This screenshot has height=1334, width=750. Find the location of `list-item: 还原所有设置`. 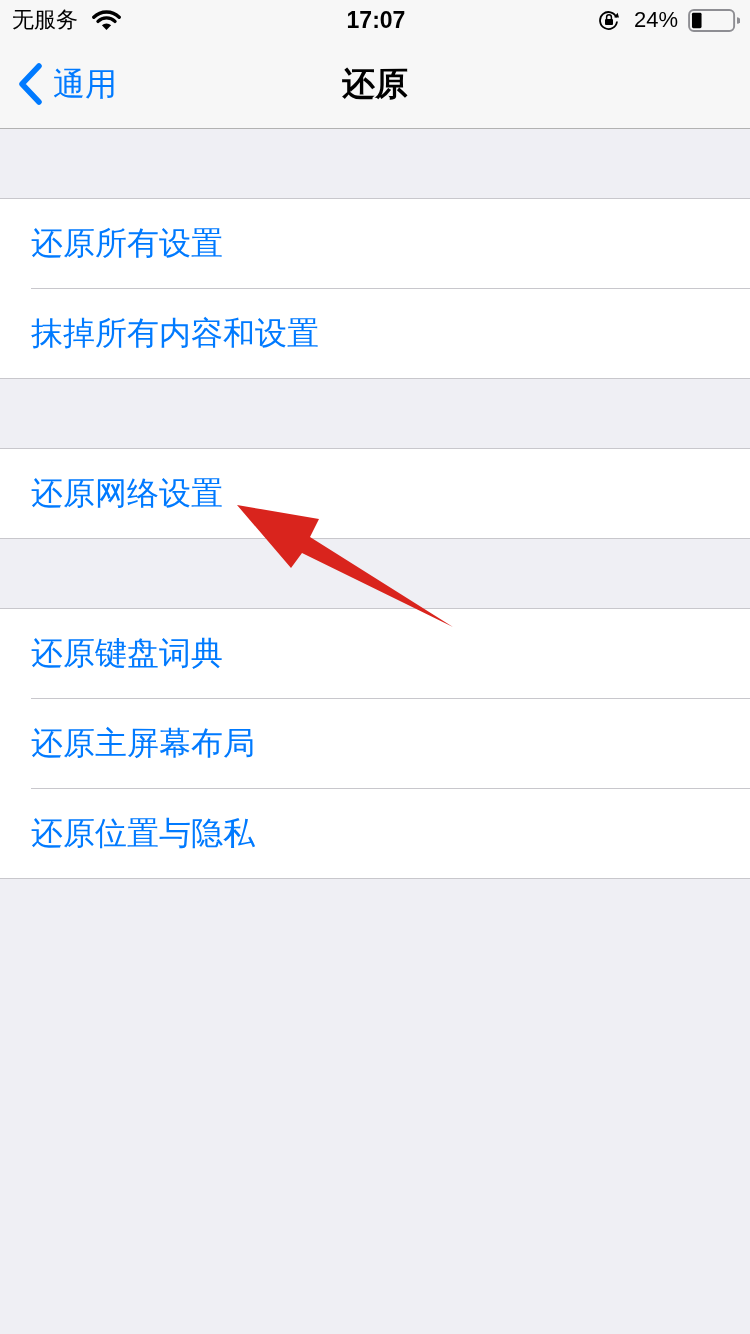

list-item: 还原所有设置 is located at coordinates (375, 243).